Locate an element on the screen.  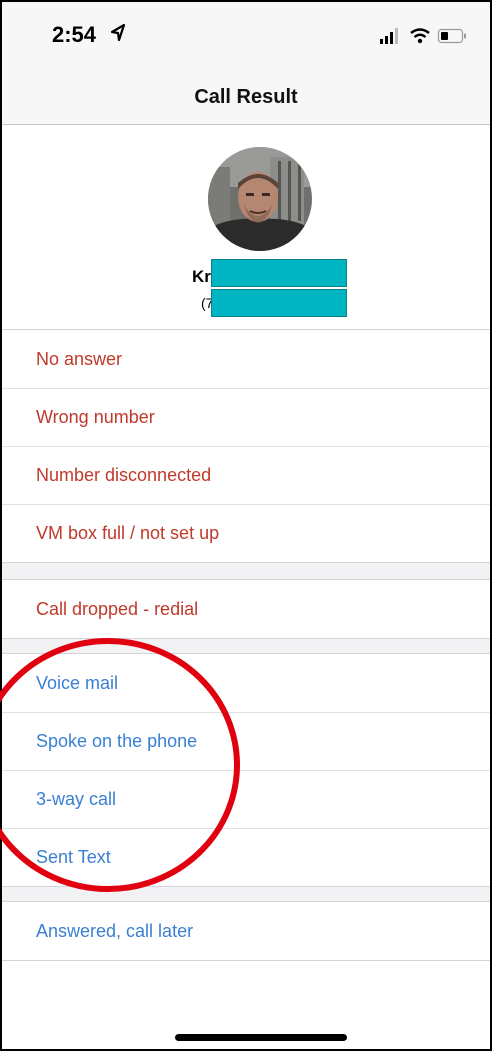
location-arrow-icon is located at coordinates (118, 32).